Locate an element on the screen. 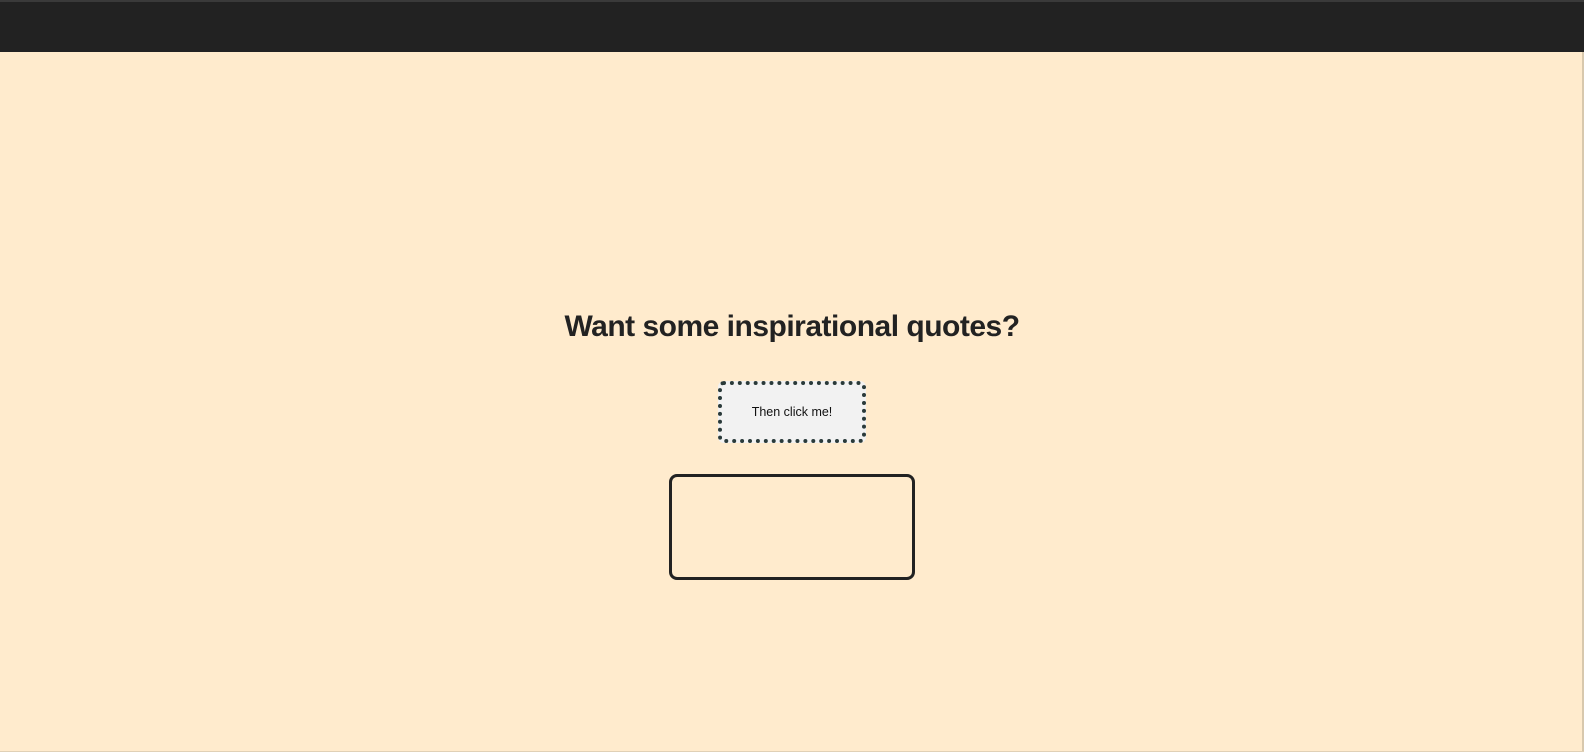 The width and height of the screenshot is (1584, 752). top-bar is located at coordinates (792, 26).